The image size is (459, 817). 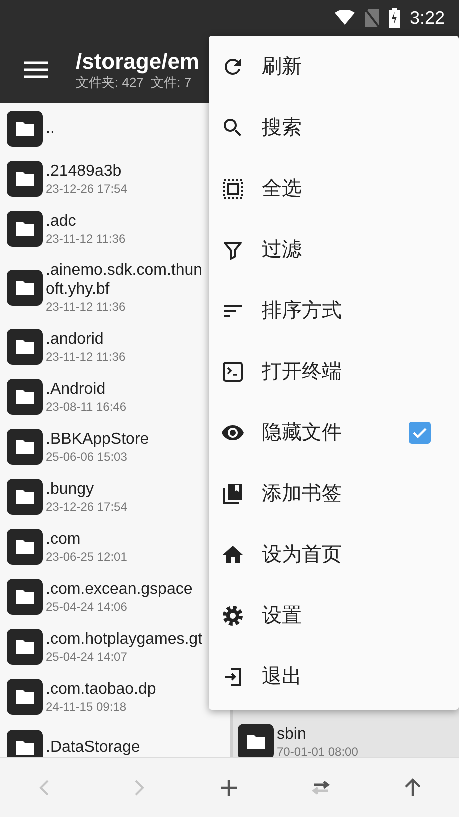 What do you see at coordinates (87, 656) in the screenshot?
I see `modified-date: 25-04-24 14:07` at bounding box center [87, 656].